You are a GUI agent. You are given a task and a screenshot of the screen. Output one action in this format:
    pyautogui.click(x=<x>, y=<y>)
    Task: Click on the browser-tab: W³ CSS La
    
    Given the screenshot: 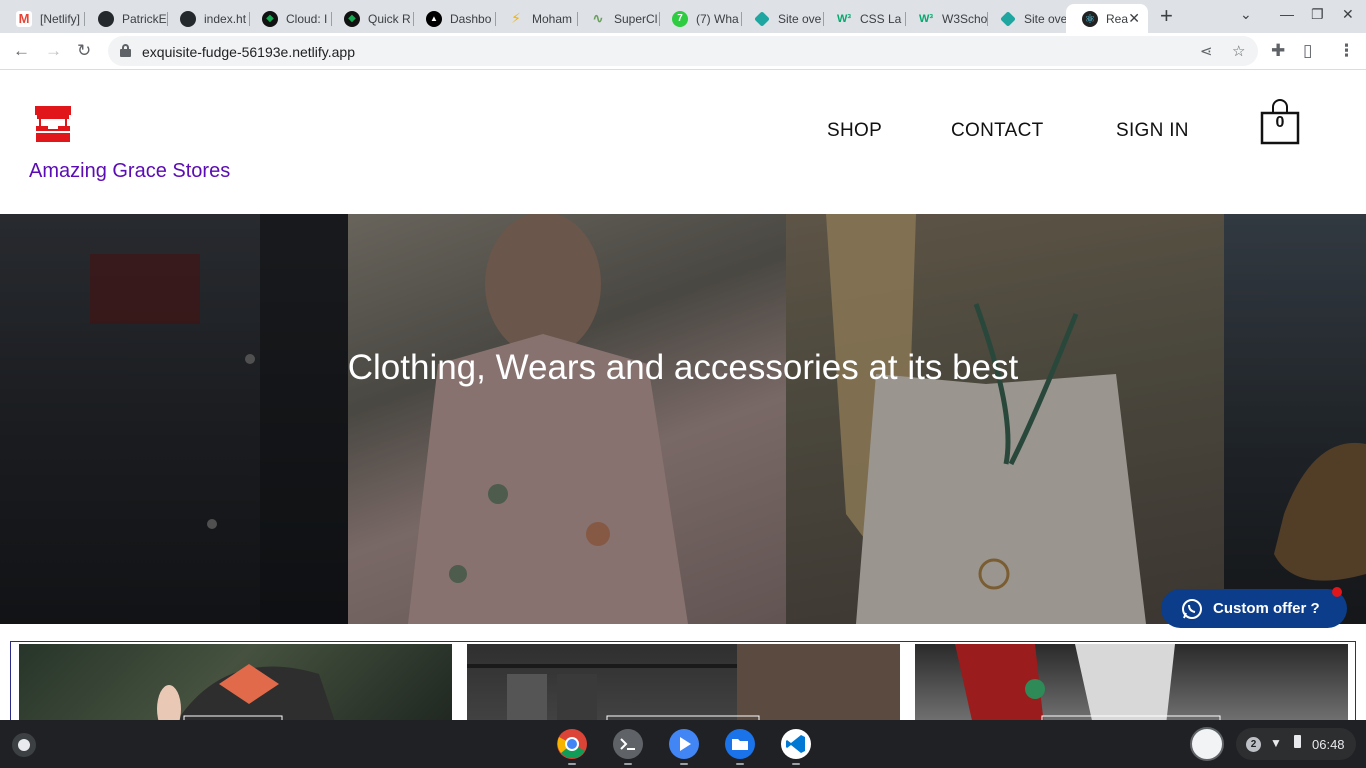 What is the action you would take?
    pyautogui.click(x=863, y=18)
    